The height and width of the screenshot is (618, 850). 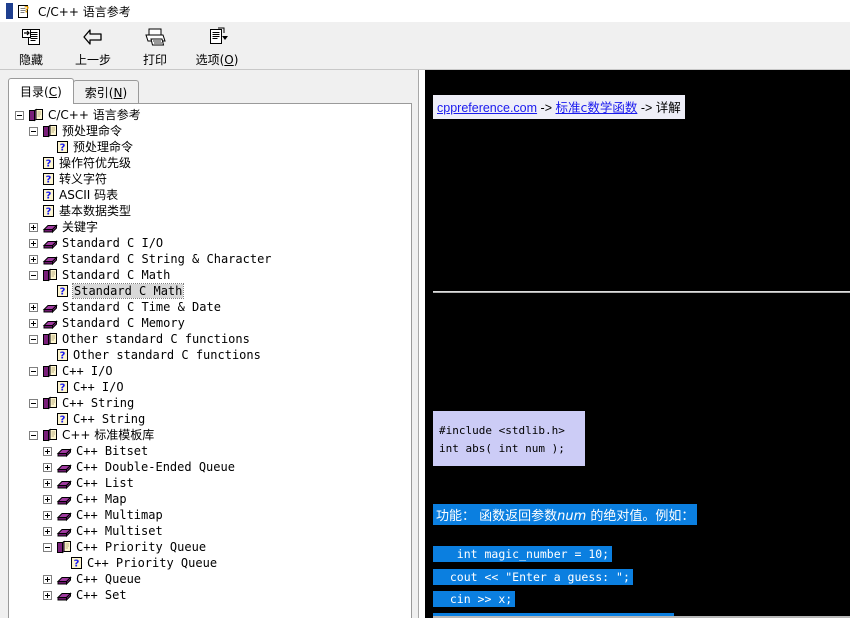 I want to click on function-description: 功能： 函数返回参数num 的绝对值。例如：, so click(x=565, y=514).